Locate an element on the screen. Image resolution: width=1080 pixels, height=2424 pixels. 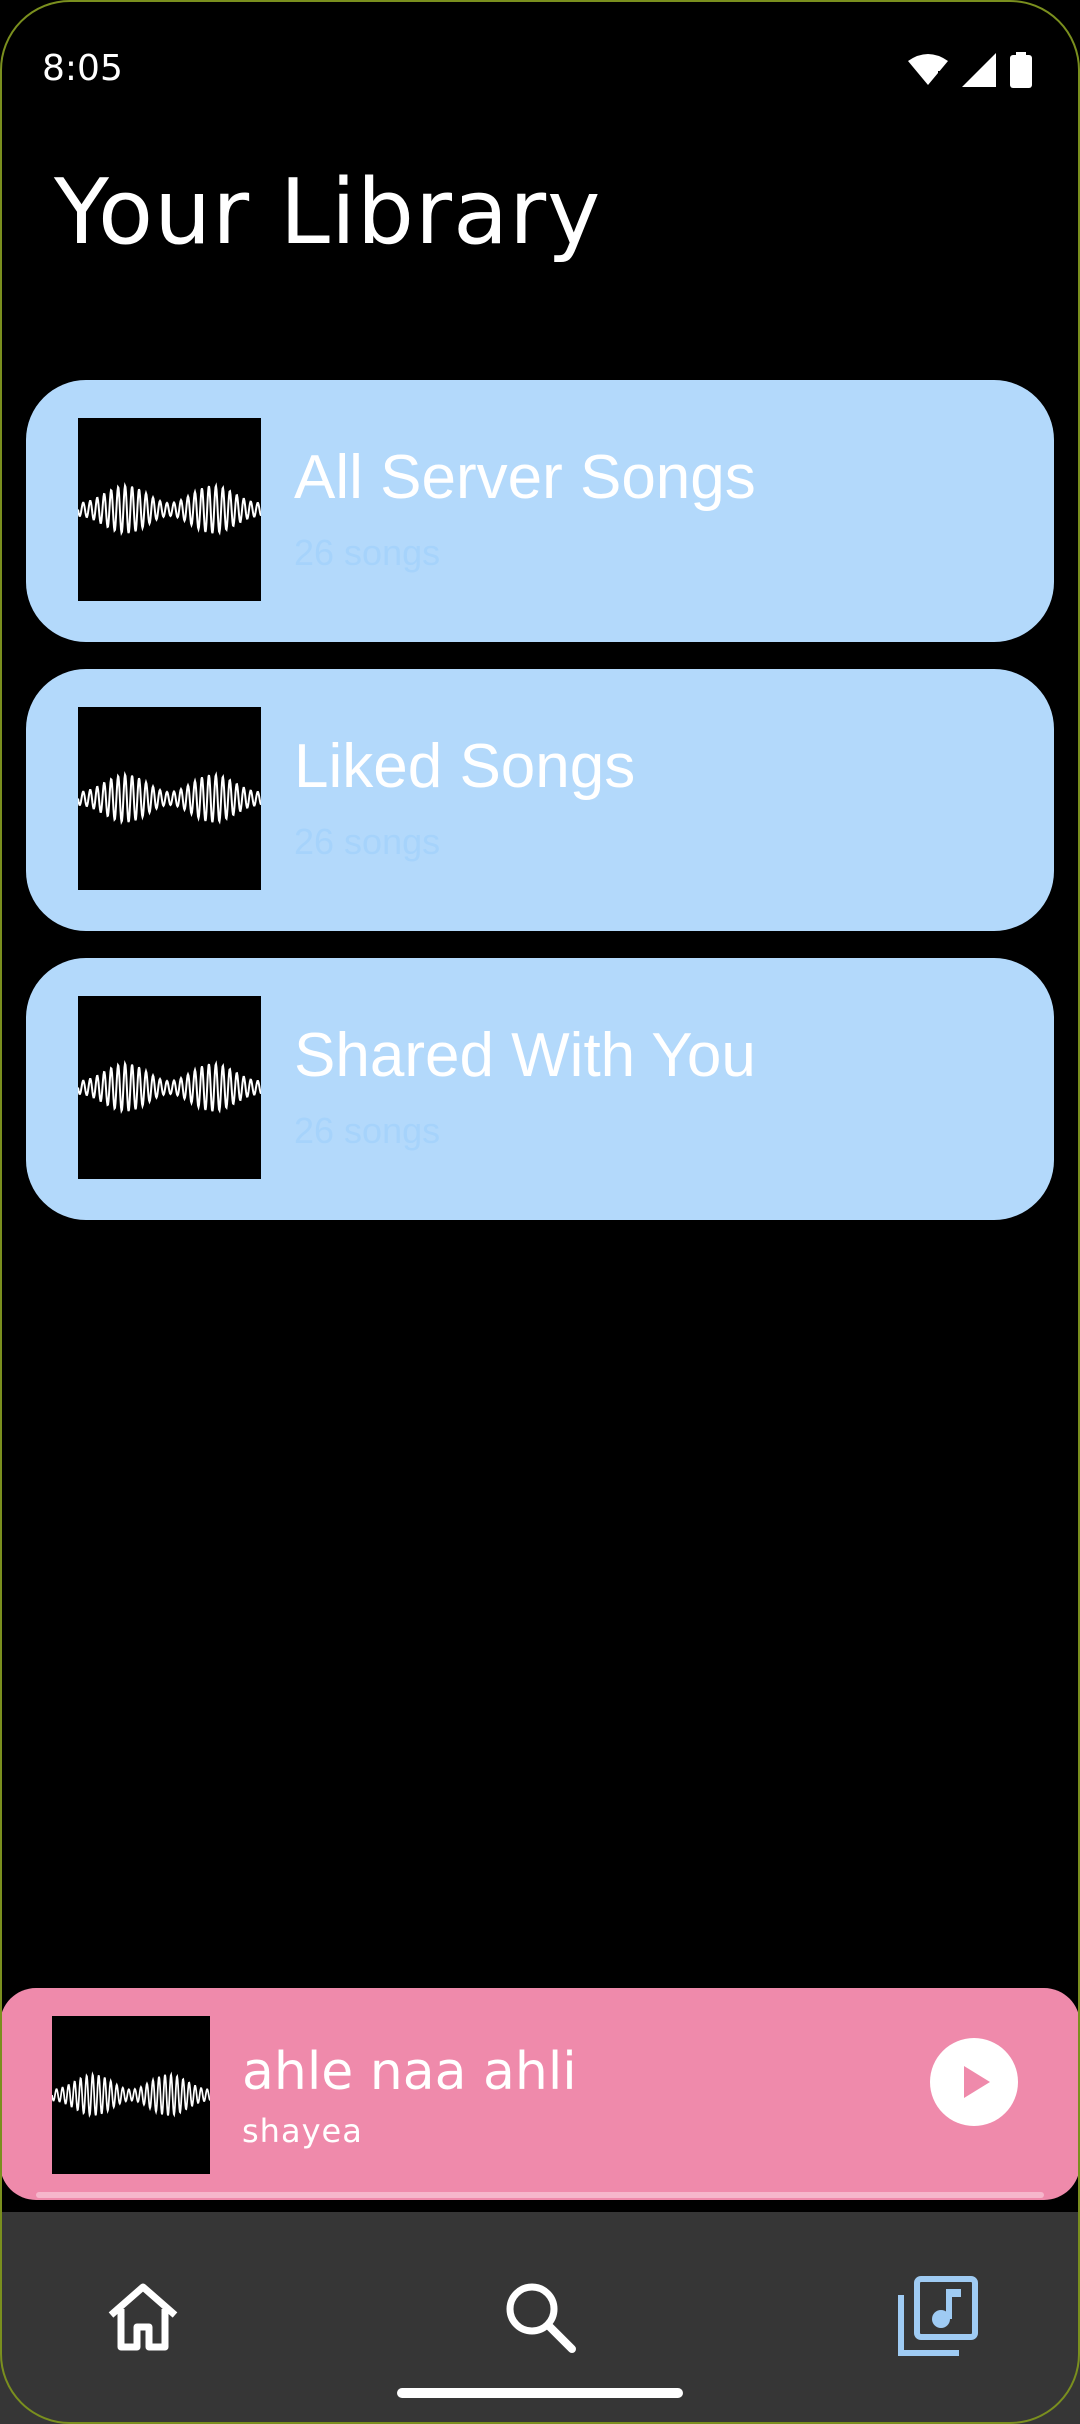
nav-search-button is located at coordinates (540, 2317).